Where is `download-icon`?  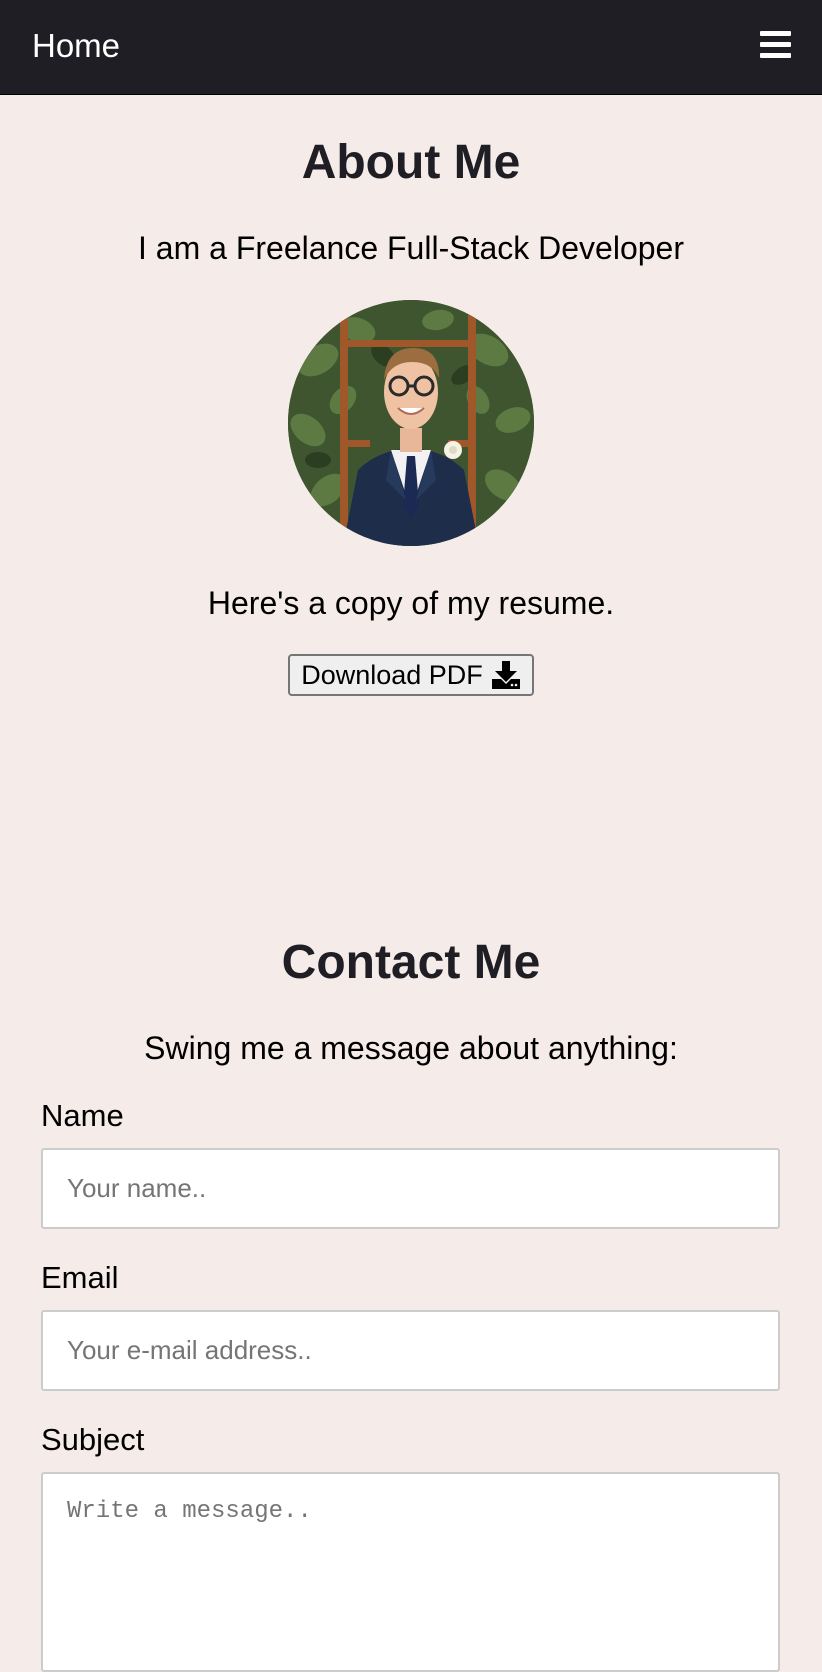 download-icon is located at coordinates (506, 675).